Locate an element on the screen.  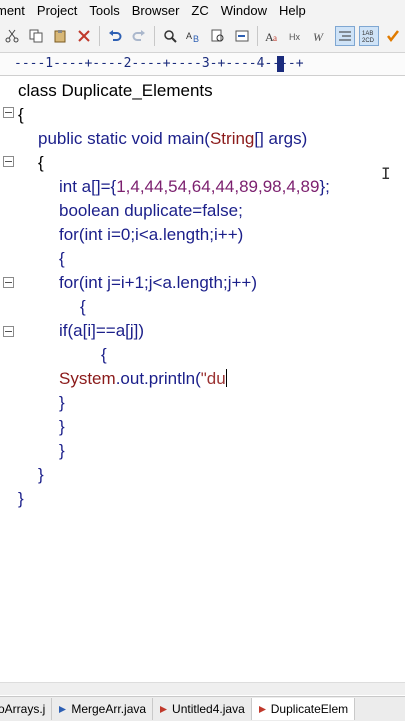
line-numbers-icon: 1AB 2CD is located at coordinates (369, 36).